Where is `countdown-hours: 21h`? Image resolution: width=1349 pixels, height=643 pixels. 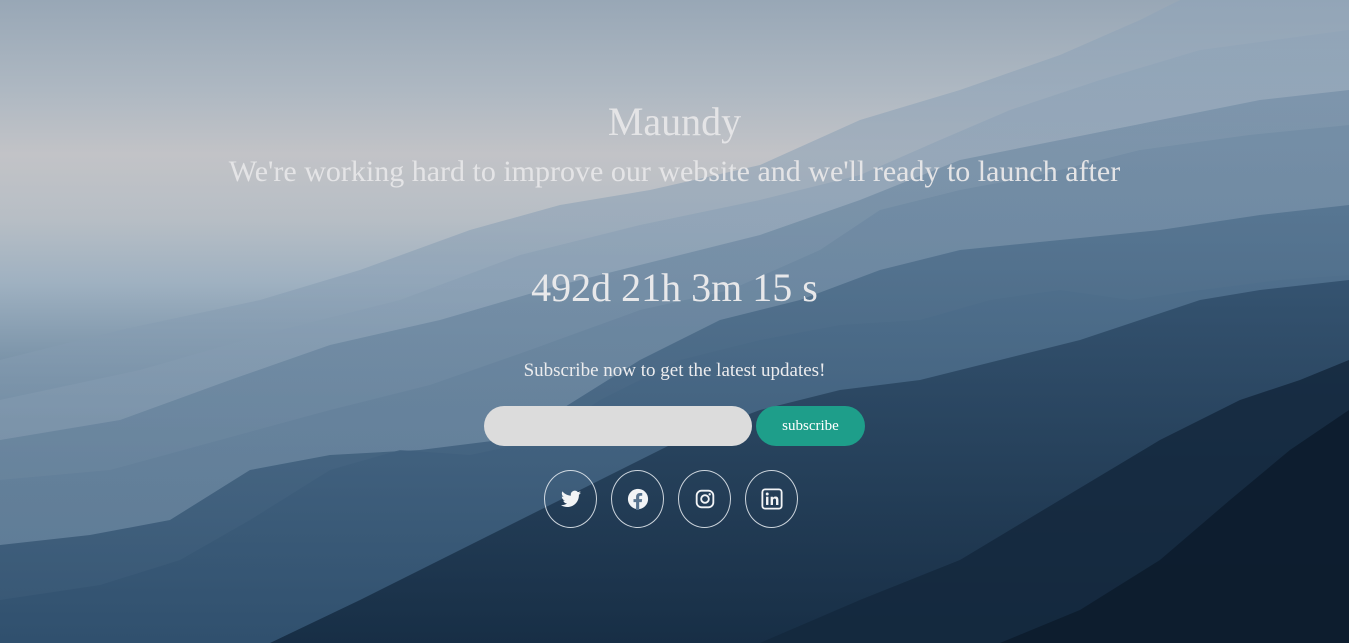 countdown-hours: 21h is located at coordinates (651, 287).